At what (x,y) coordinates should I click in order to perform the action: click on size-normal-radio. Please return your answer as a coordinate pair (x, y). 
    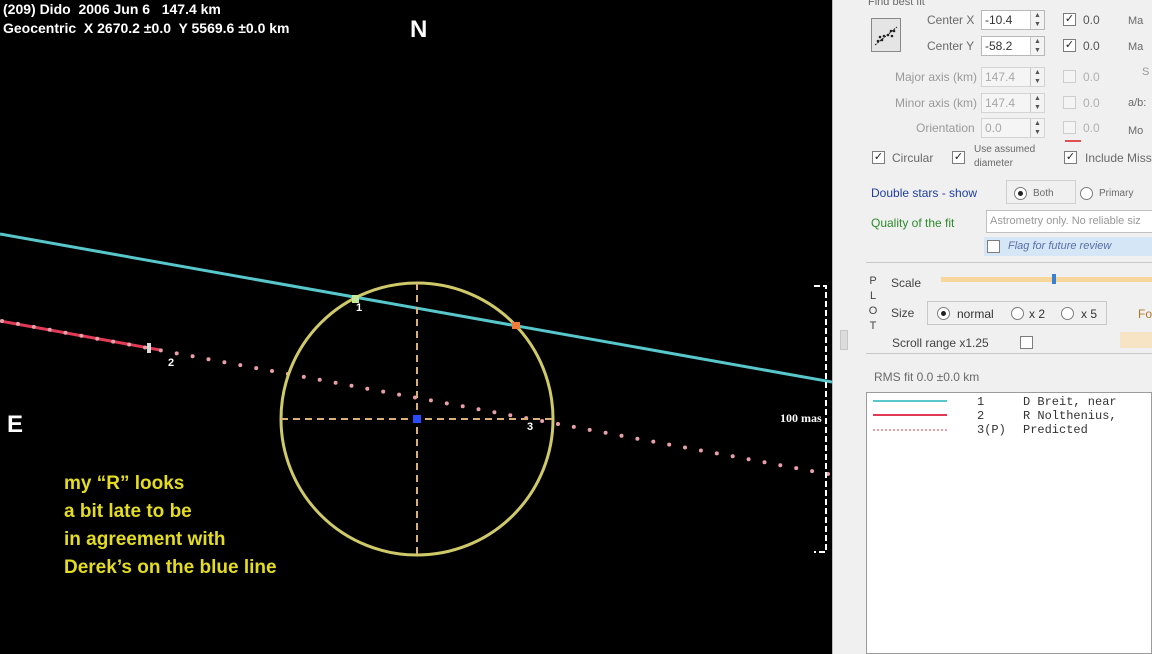
    Looking at the image, I should click on (943, 313).